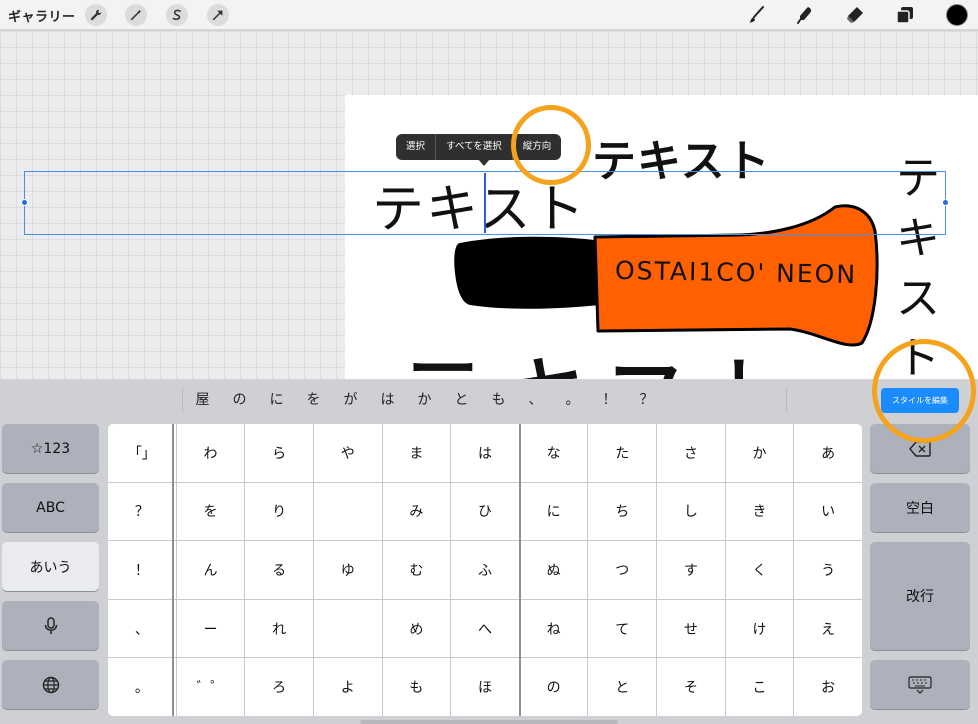 Image resolution: width=978 pixels, height=724 pixels. Describe the element at coordinates (905, 15) in the screenshot. I see `layers-icon` at that location.